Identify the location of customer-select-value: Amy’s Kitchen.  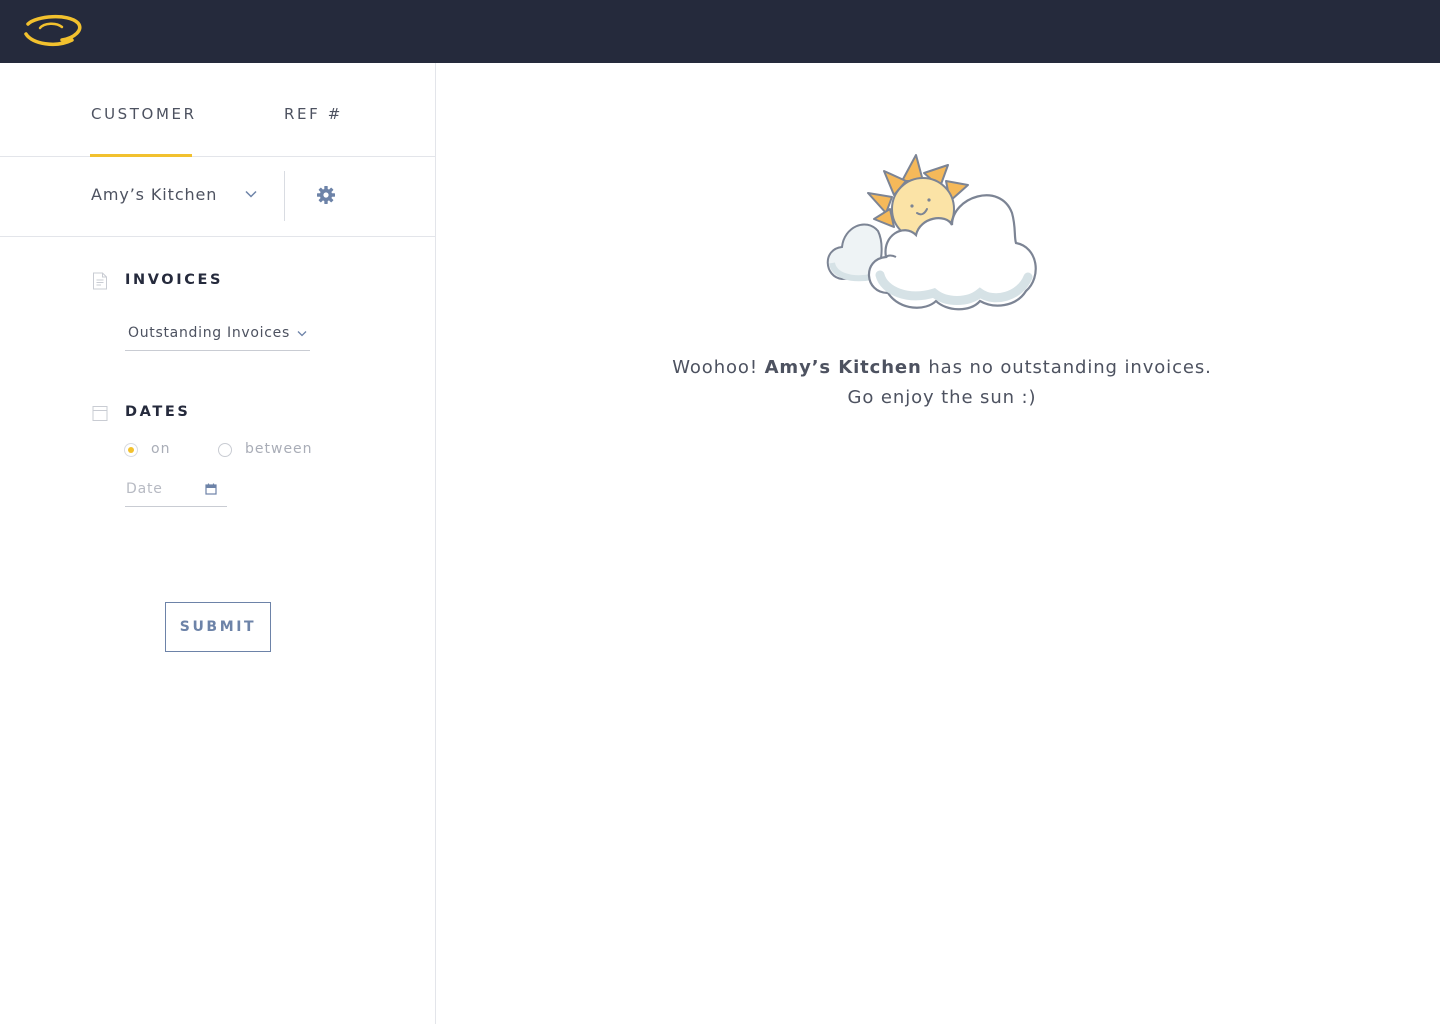
(154, 194).